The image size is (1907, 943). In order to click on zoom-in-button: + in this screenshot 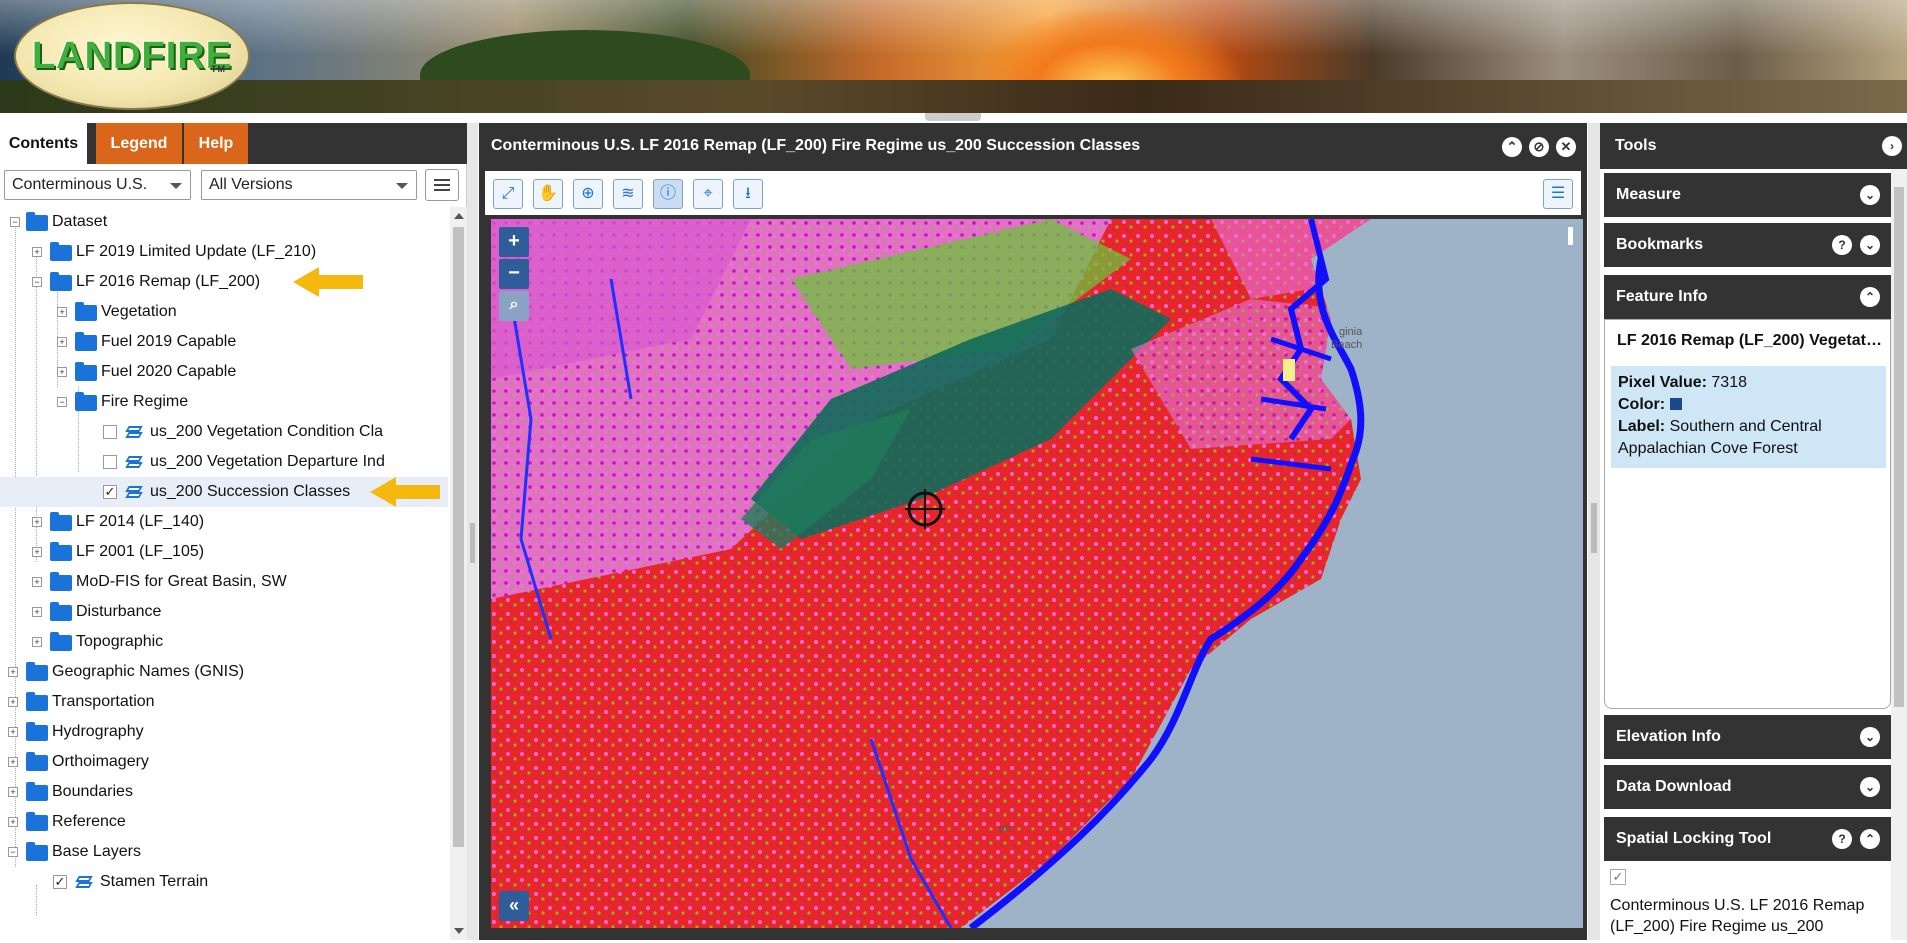, I will do `click(514, 242)`.